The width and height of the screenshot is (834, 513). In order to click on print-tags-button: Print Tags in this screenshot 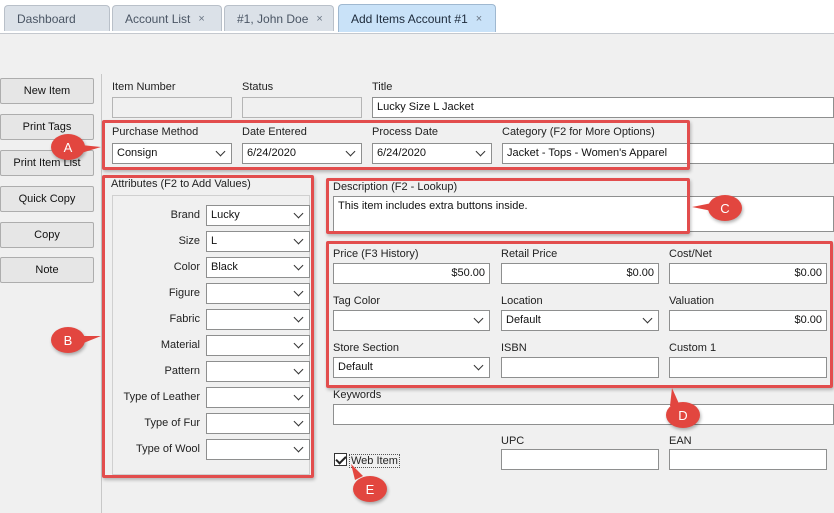, I will do `click(47, 127)`.